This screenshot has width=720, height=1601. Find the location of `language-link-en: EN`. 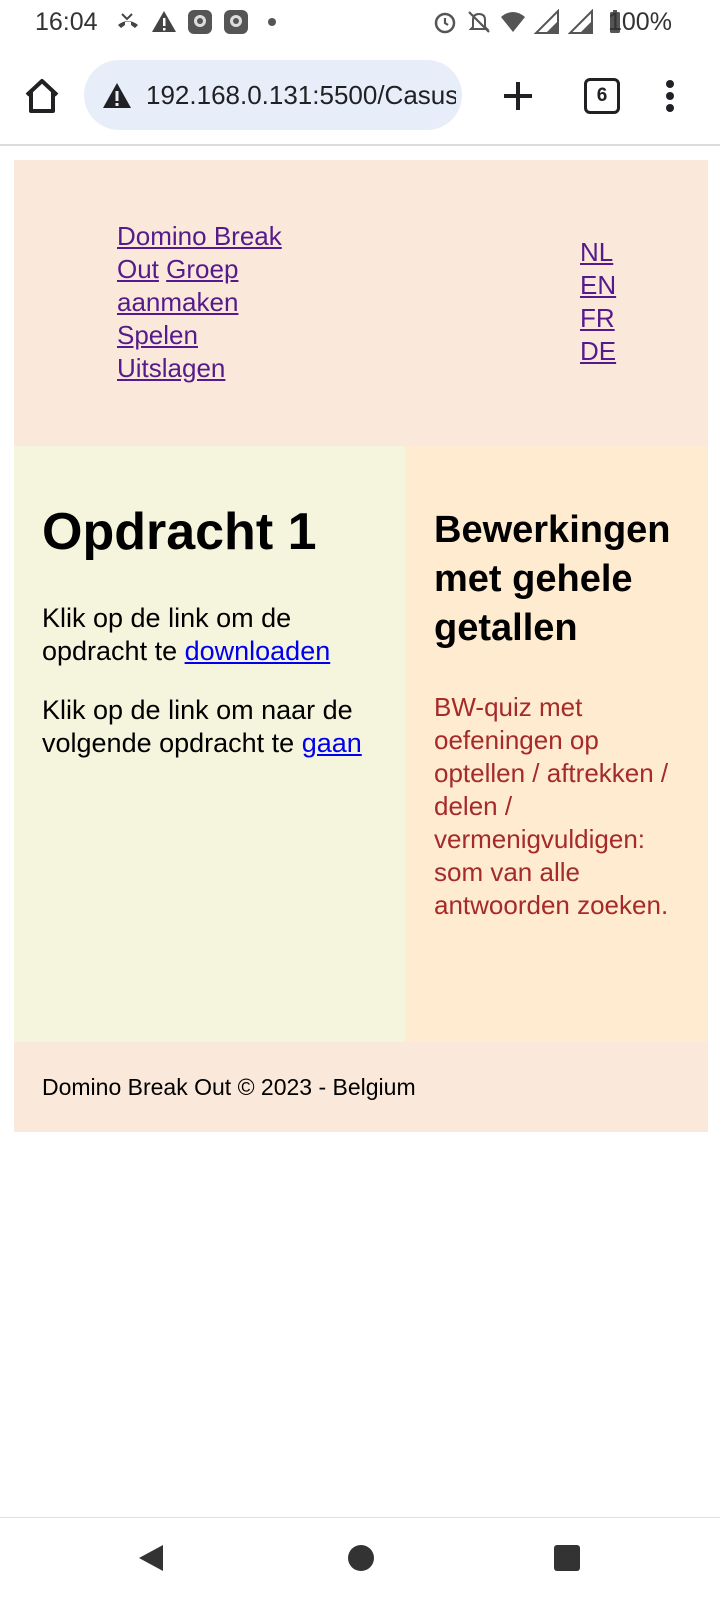

language-link-en: EN is located at coordinates (610, 285).